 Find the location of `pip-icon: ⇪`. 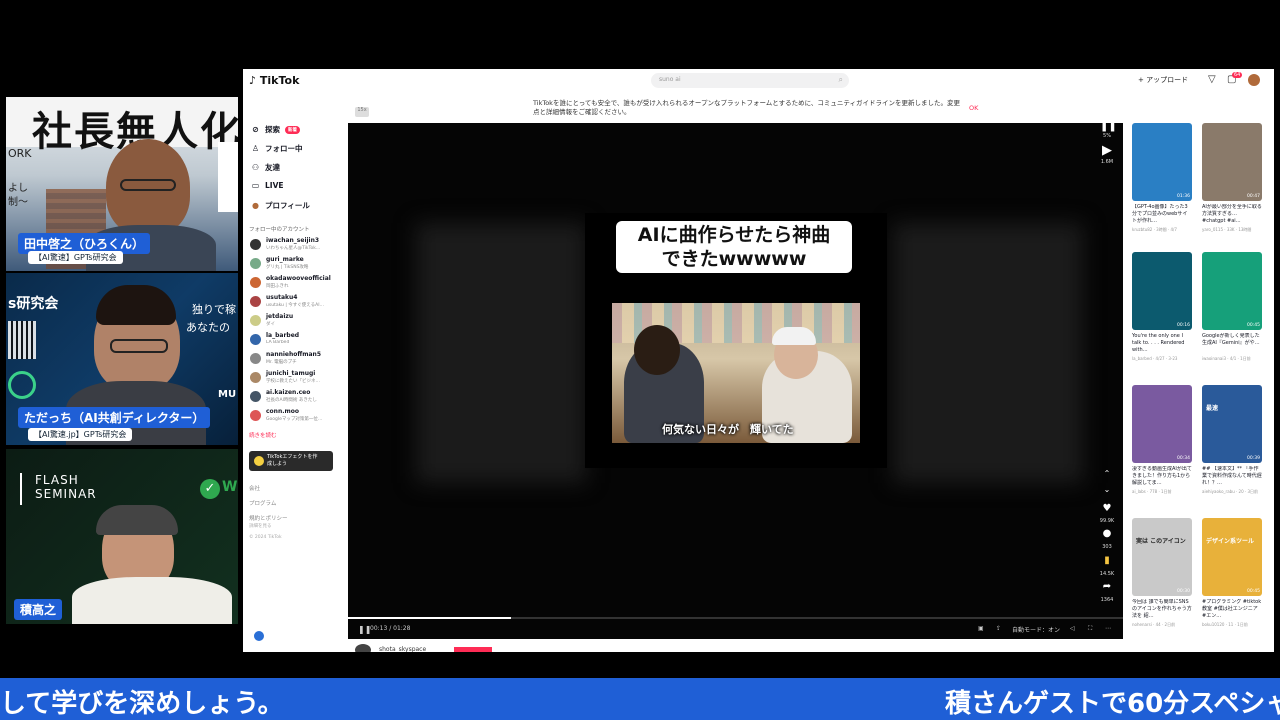

pip-icon: ⇪ is located at coordinates (998, 628).